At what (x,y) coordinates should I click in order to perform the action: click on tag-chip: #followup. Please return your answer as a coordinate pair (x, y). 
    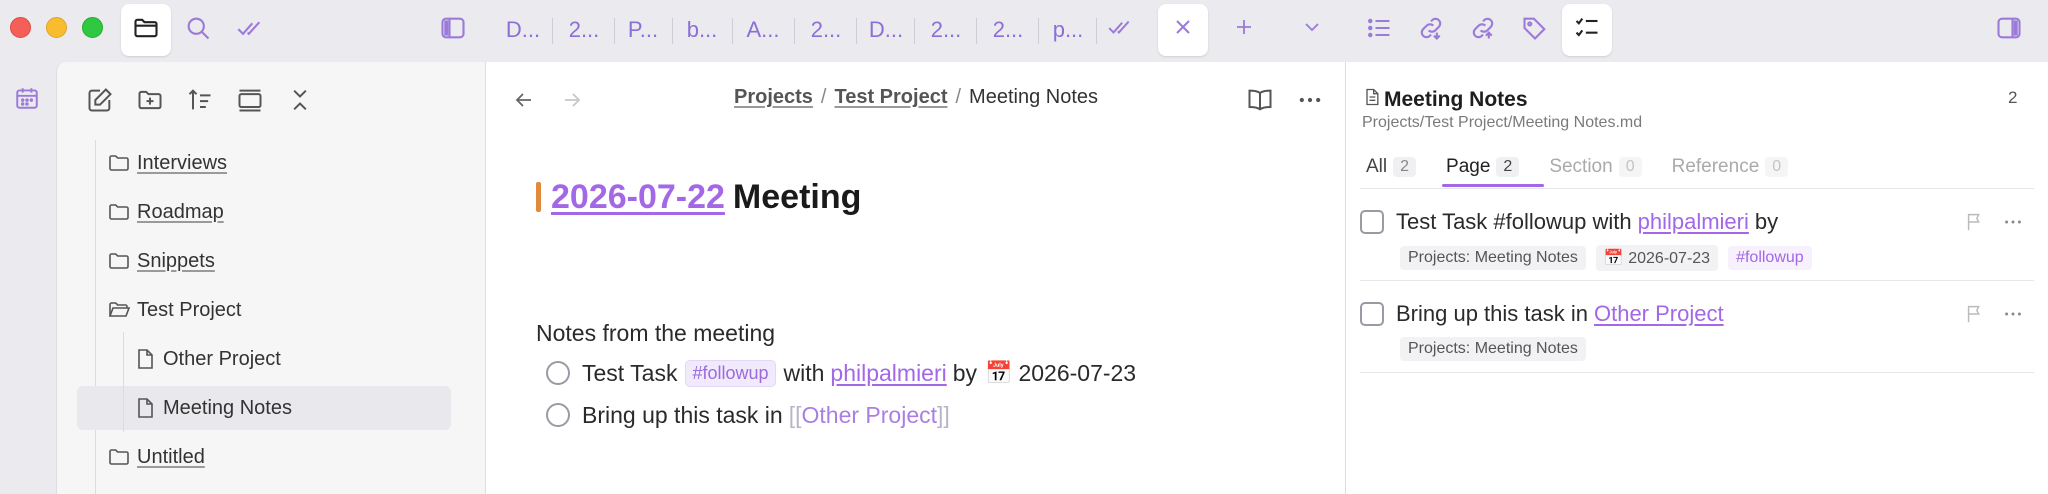
    Looking at the image, I should click on (1770, 258).